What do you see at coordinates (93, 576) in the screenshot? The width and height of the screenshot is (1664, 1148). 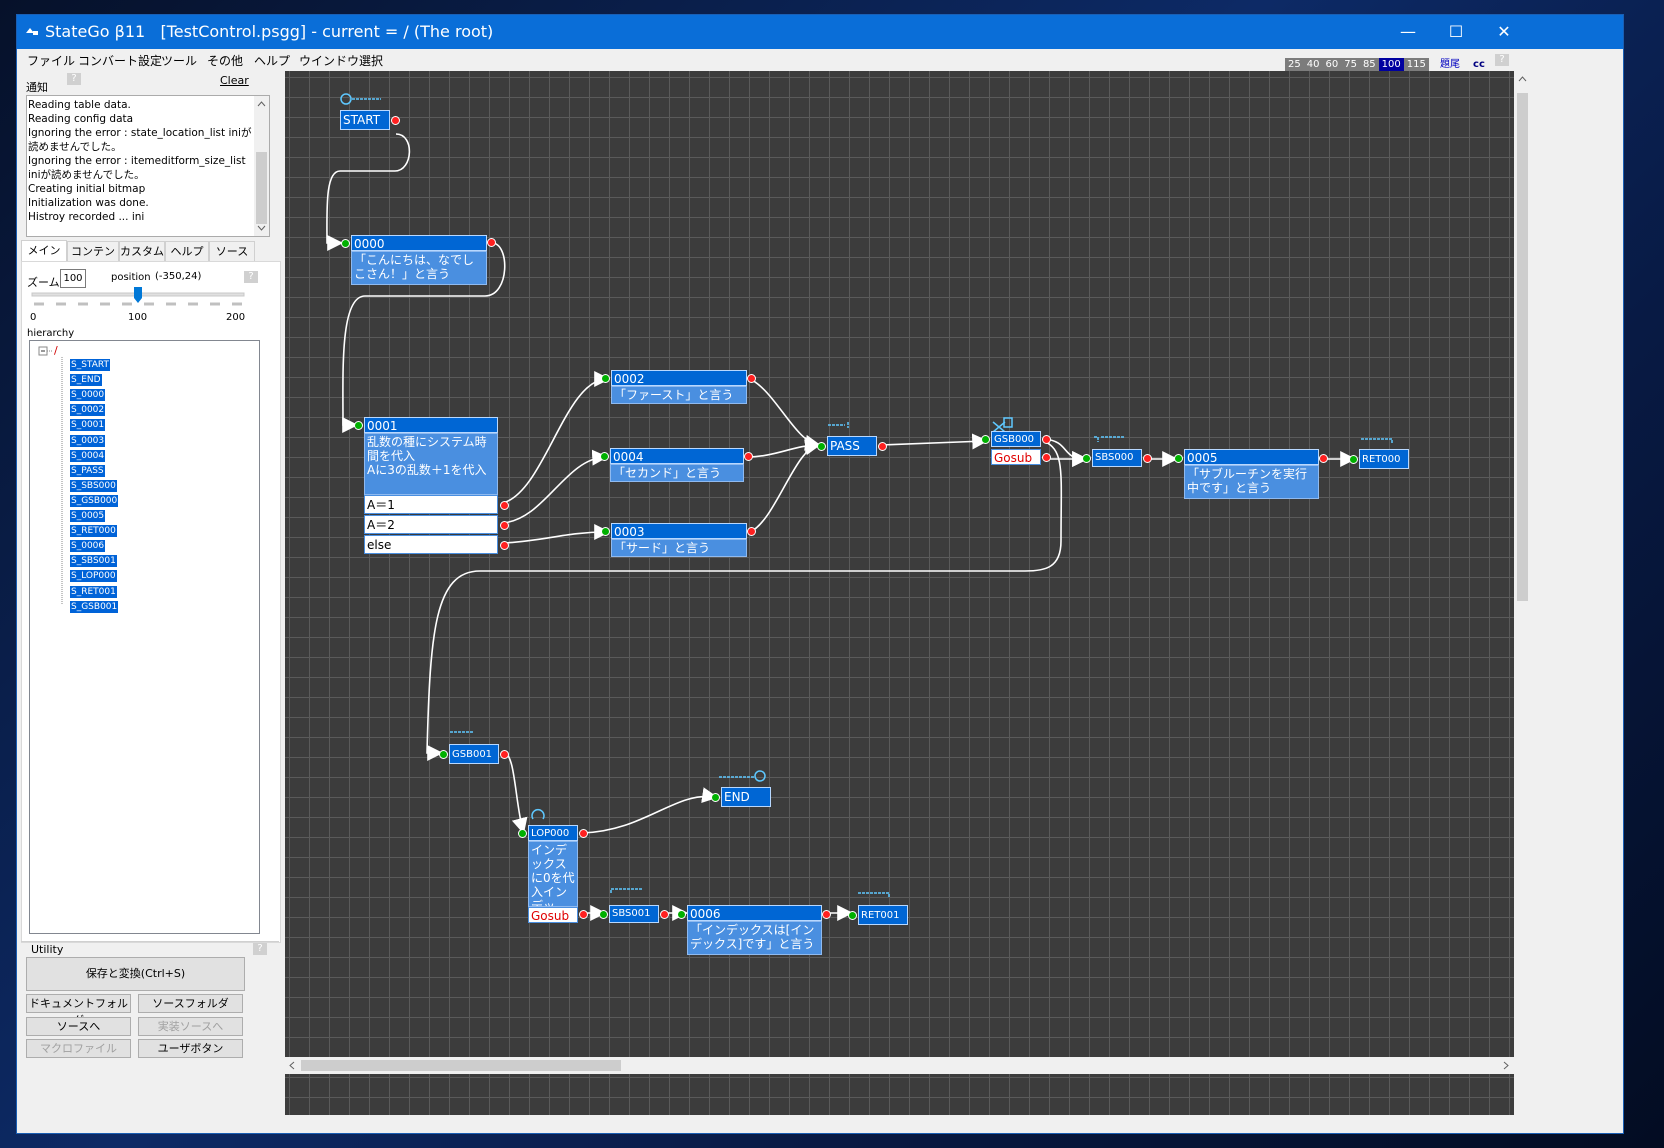 I see `tree-item-s-lop000: S_LOP000` at bounding box center [93, 576].